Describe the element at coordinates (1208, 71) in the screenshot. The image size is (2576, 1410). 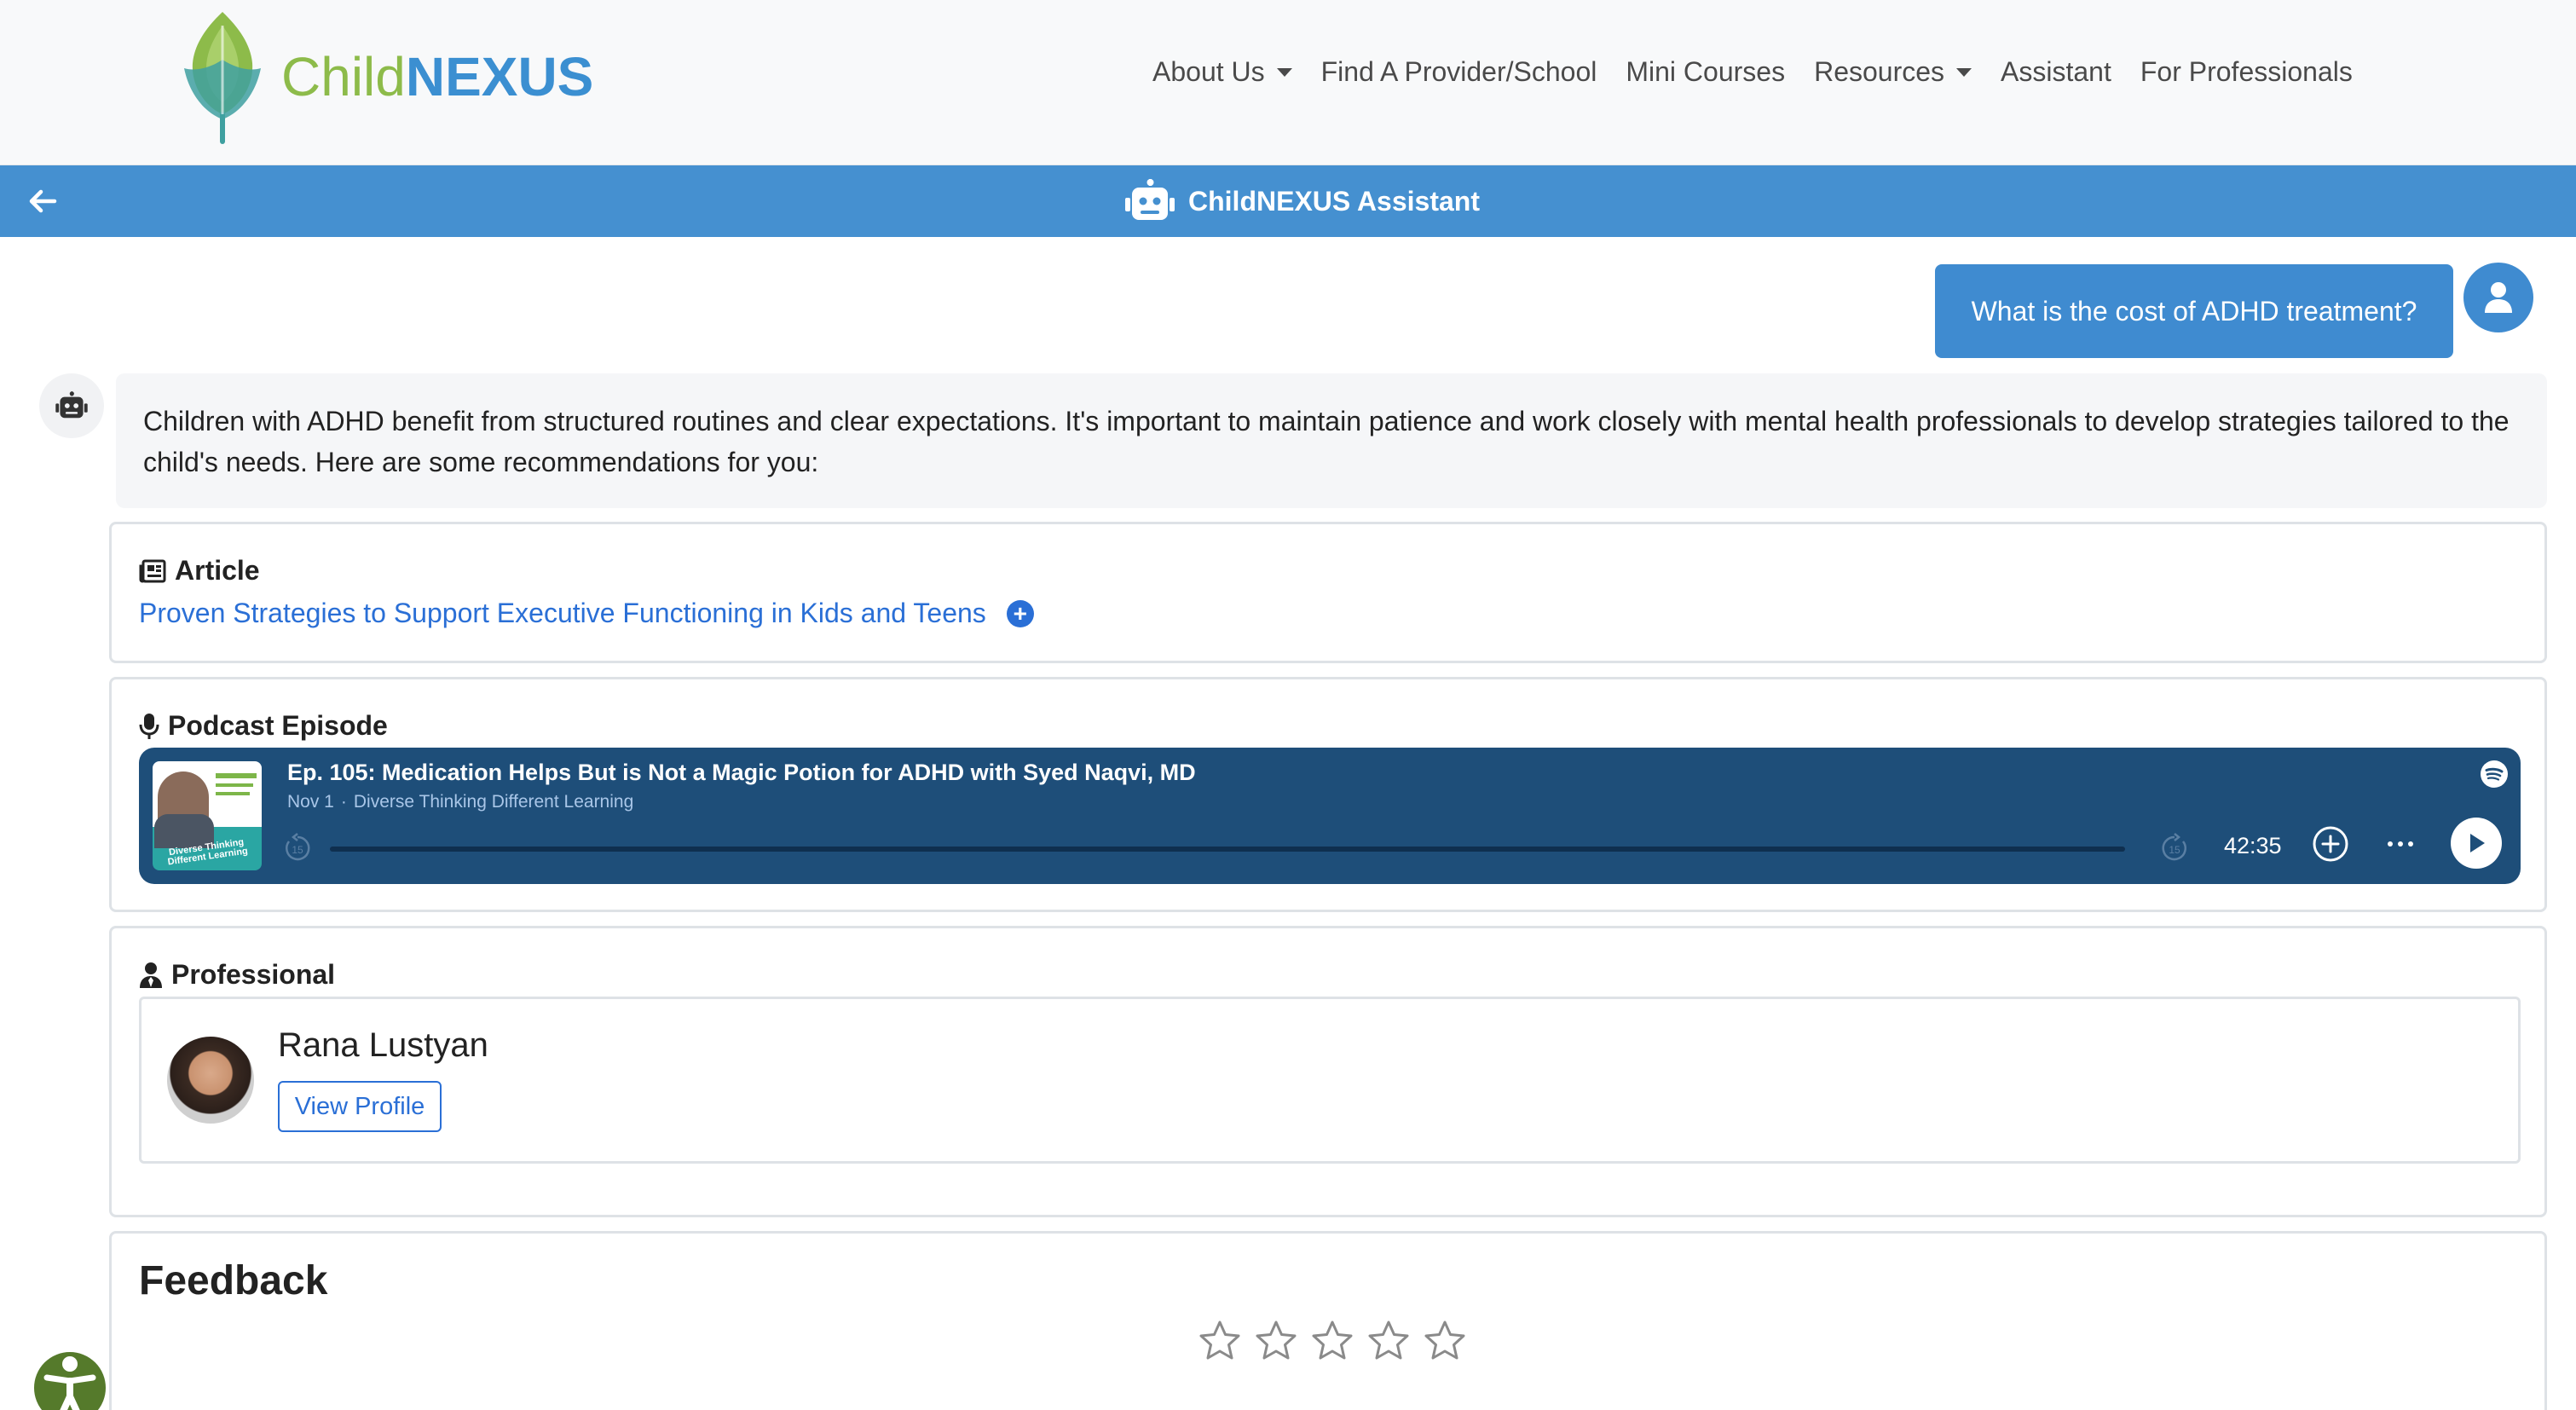
I see `nav-about-us-label: About Us` at that location.